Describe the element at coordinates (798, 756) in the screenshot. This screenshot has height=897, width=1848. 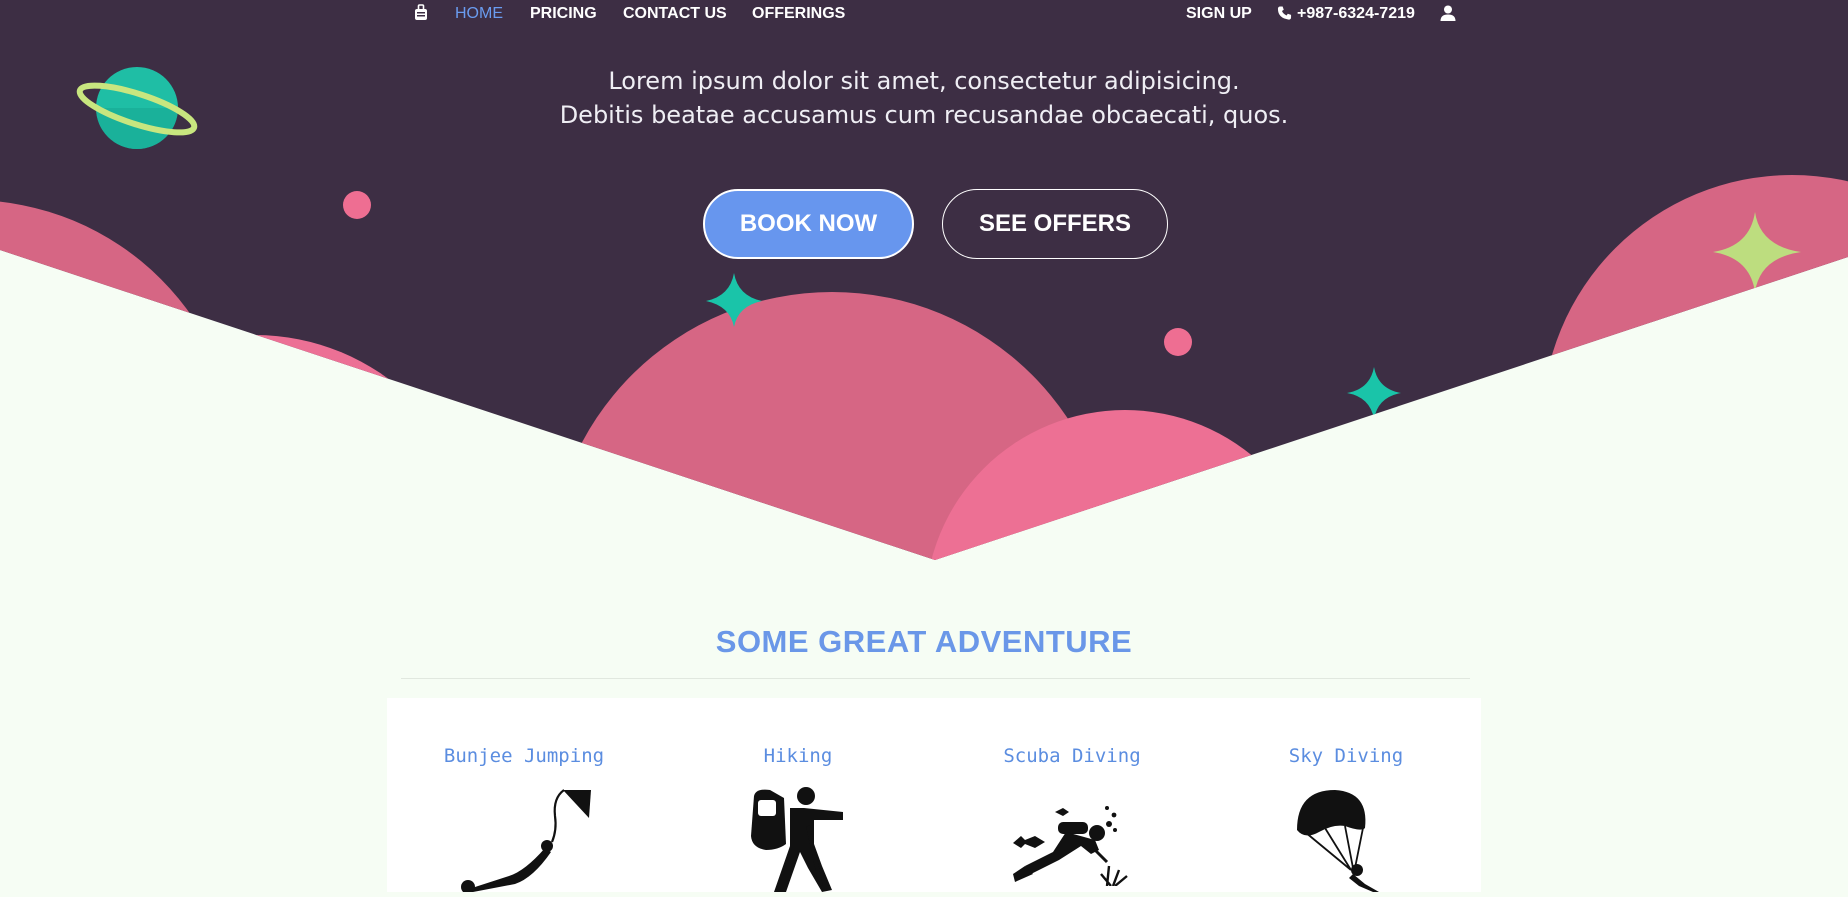
I see `activity-title-hiking: Hiking` at that location.